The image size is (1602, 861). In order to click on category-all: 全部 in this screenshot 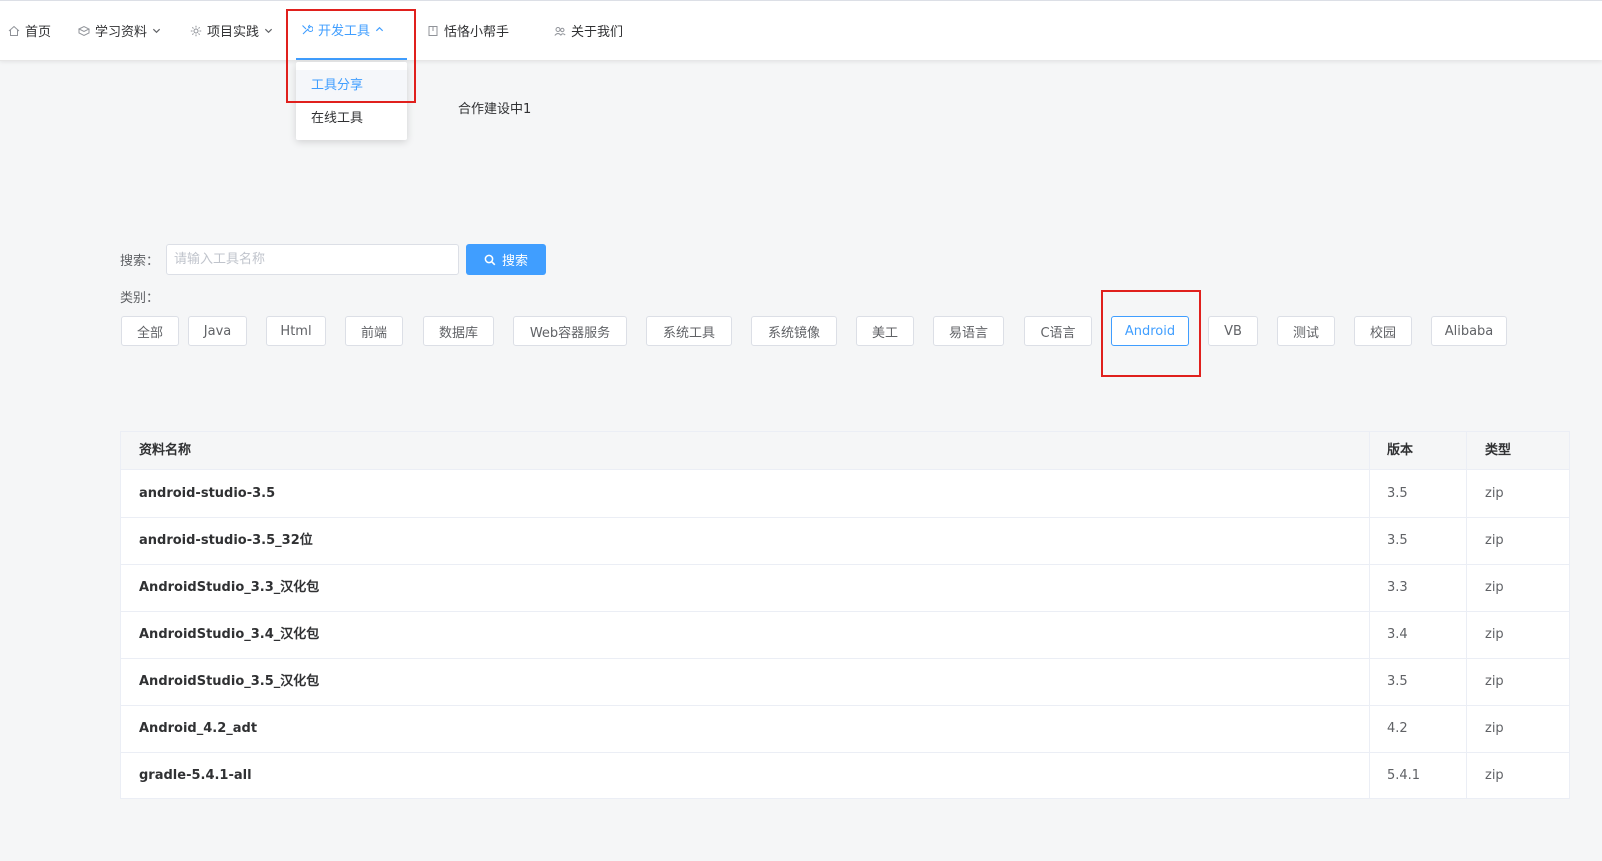, I will do `click(150, 331)`.